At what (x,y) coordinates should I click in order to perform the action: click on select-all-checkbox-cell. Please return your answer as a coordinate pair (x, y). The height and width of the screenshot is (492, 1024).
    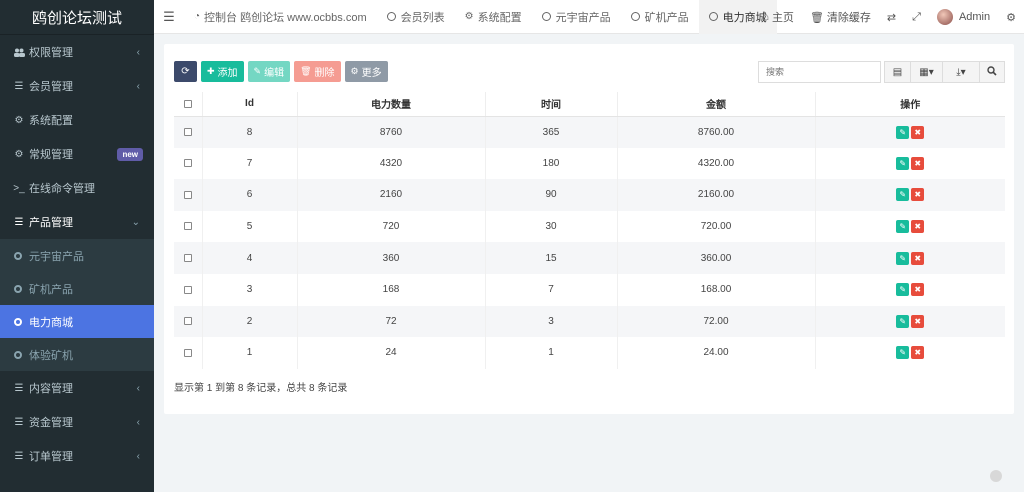
    Looking at the image, I should click on (188, 104).